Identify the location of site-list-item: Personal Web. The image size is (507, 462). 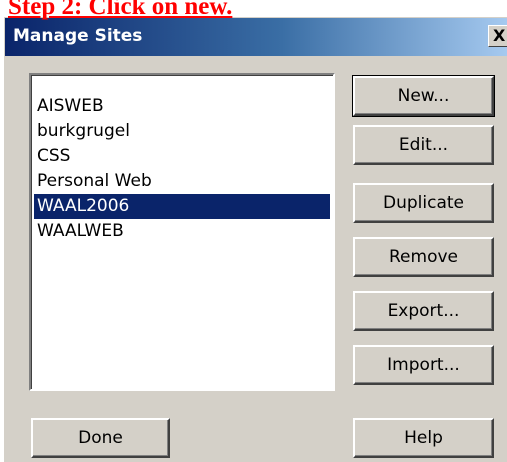
(182, 181).